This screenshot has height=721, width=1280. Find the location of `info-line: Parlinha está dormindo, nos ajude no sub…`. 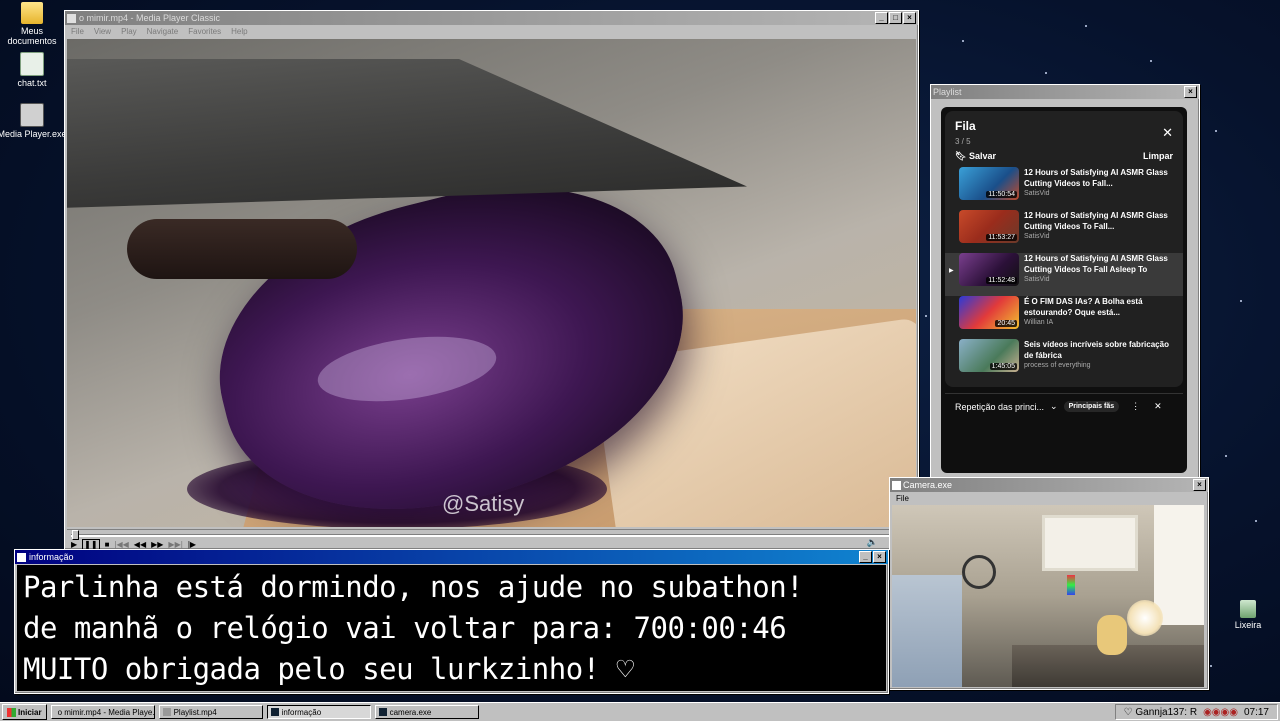

info-line: Parlinha está dormindo, nos ajude no sub… is located at coordinates (413, 587).